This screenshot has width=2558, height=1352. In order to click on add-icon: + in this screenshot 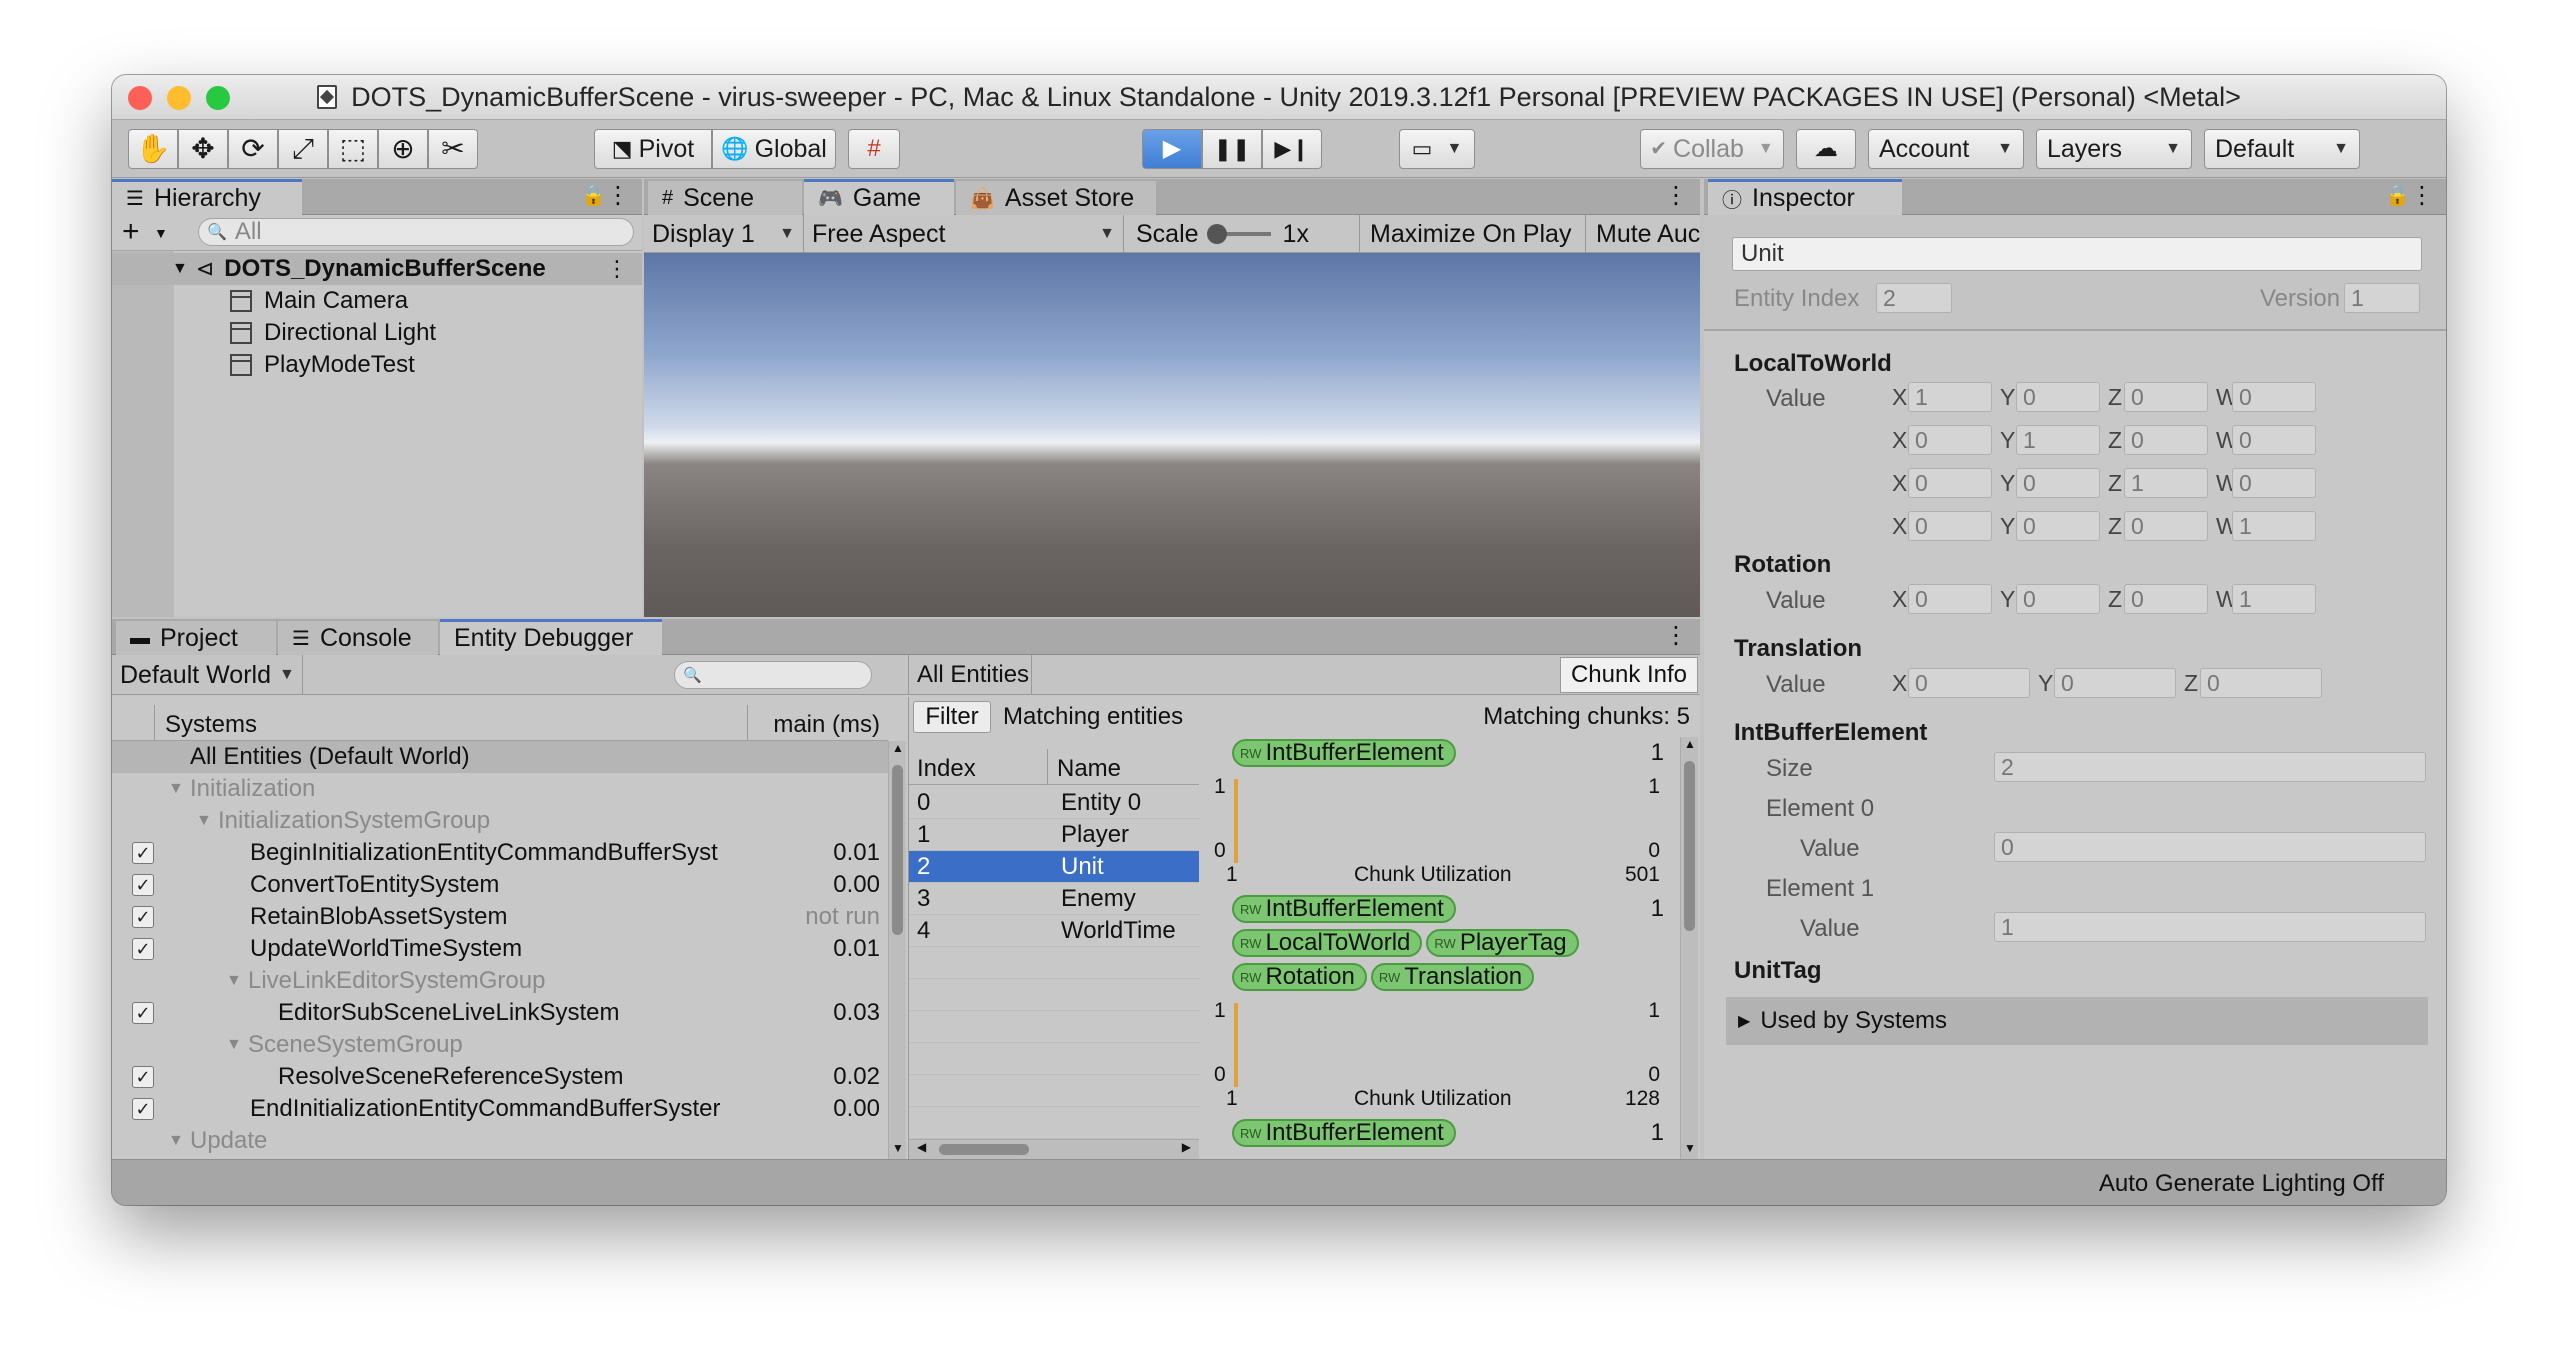, I will do `click(131, 232)`.